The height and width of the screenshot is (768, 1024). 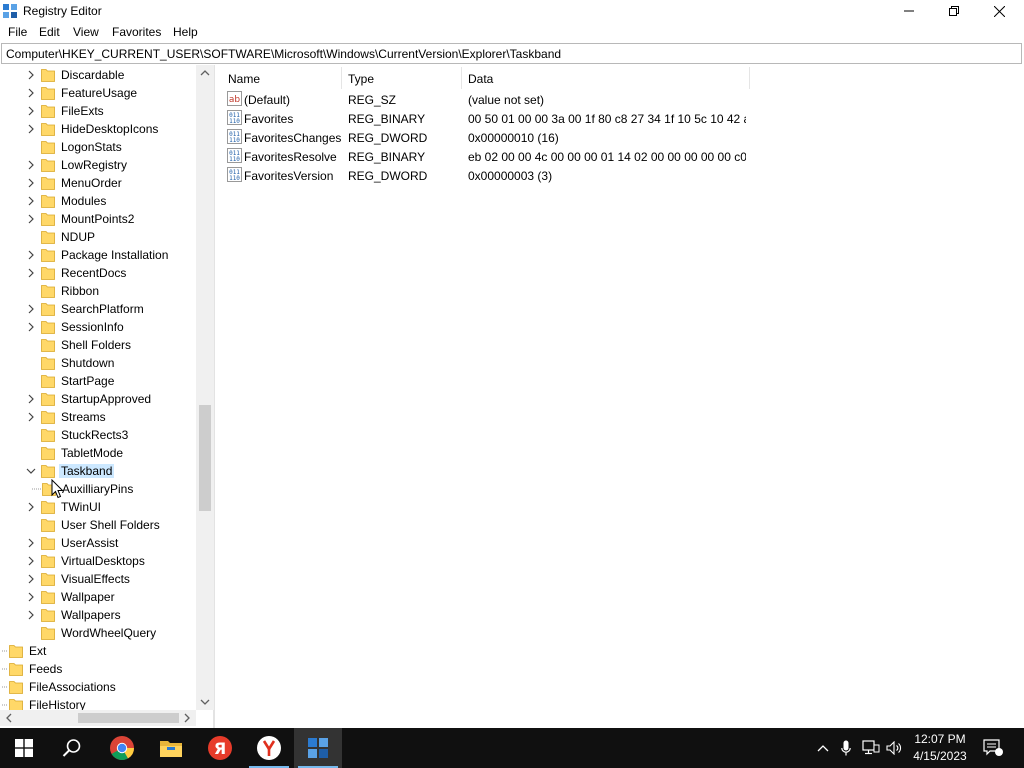 I want to click on tree-item: StartupApproved, so click(x=98, y=399).